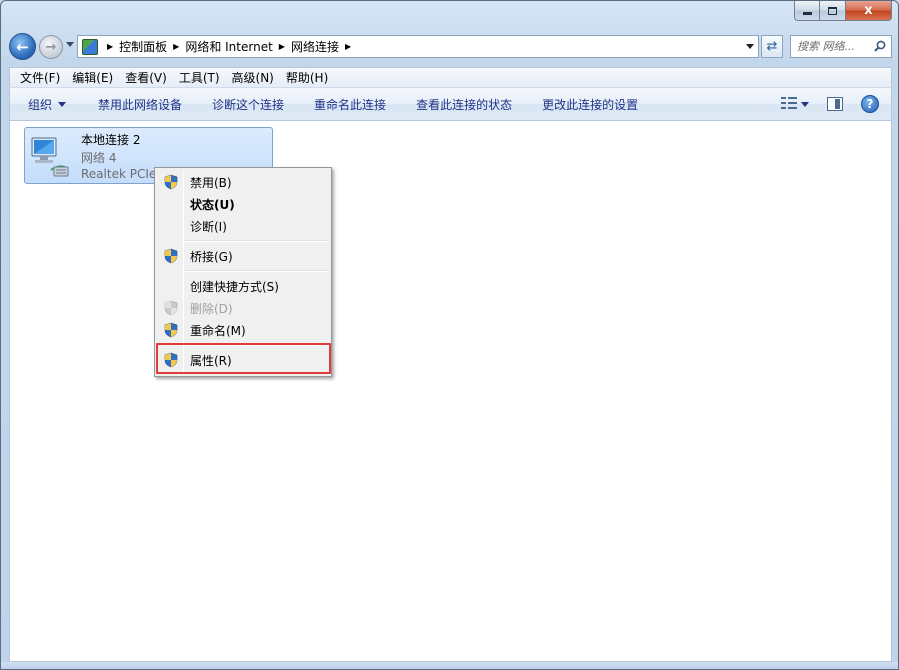 This screenshot has width=899, height=670. What do you see at coordinates (243, 256) in the screenshot?
I see `menu-item-bridge: 桥接(G)` at bounding box center [243, 256].